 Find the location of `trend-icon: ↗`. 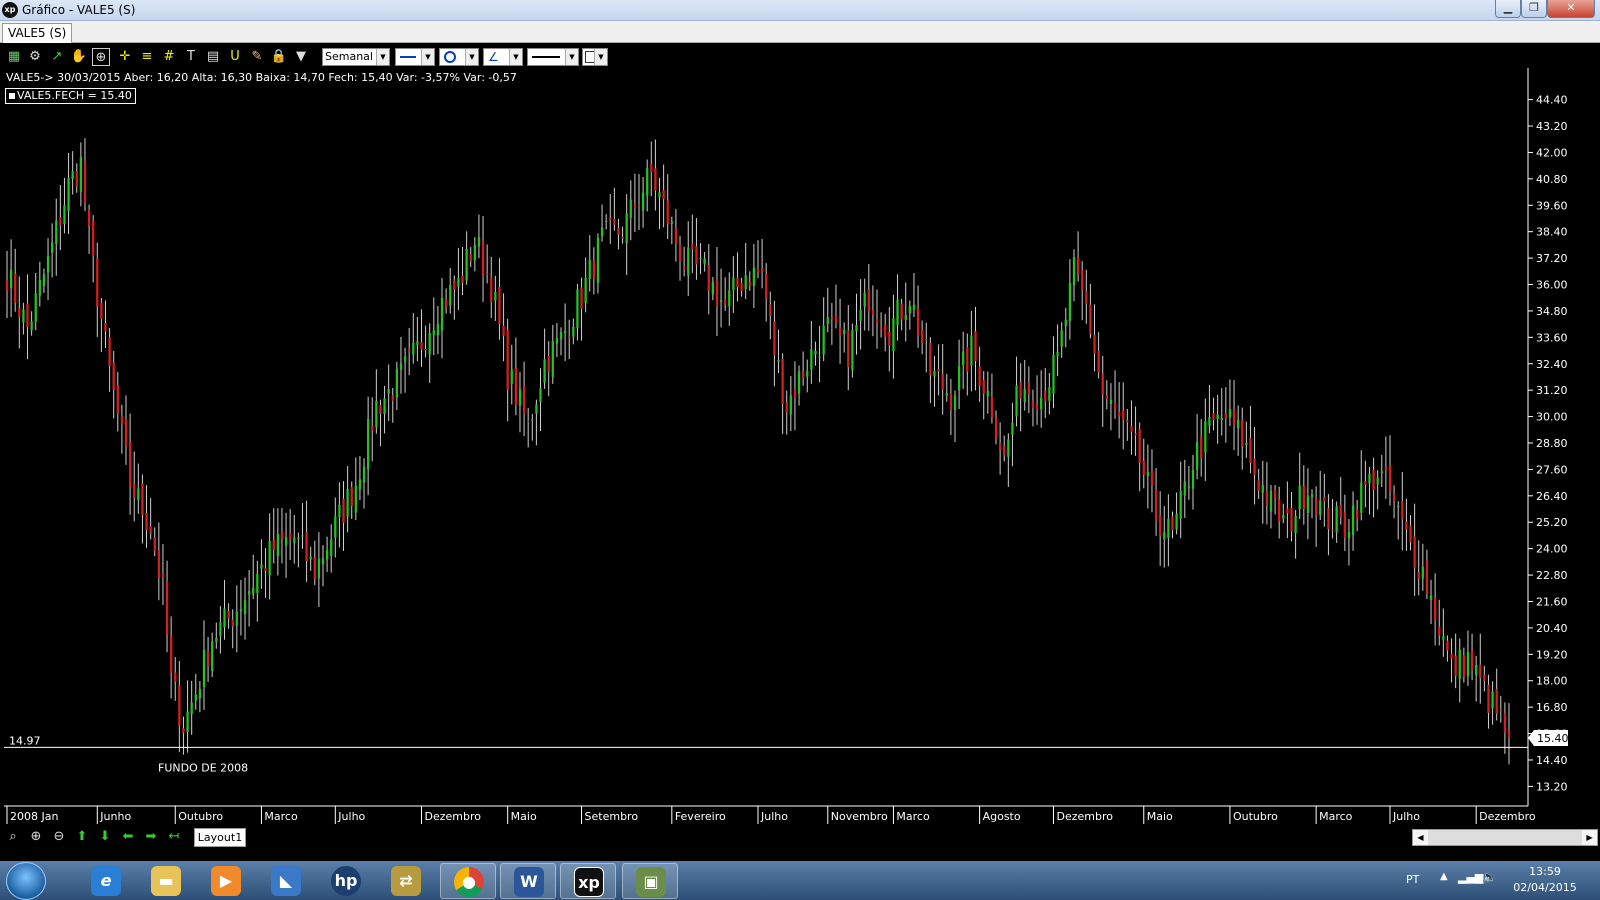

trend-icon: ↗ is located at coordinates (57, 57).